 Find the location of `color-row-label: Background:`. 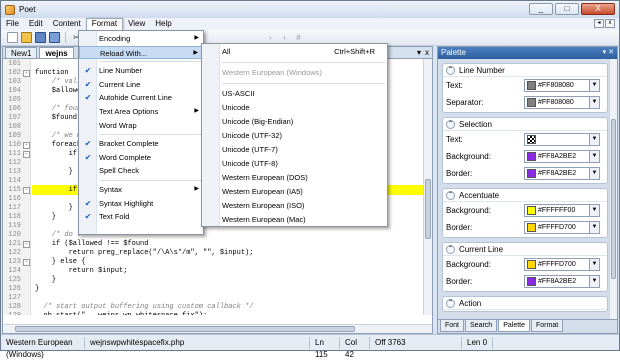

color-row-label: Background: is located at coordinates (468, 156).